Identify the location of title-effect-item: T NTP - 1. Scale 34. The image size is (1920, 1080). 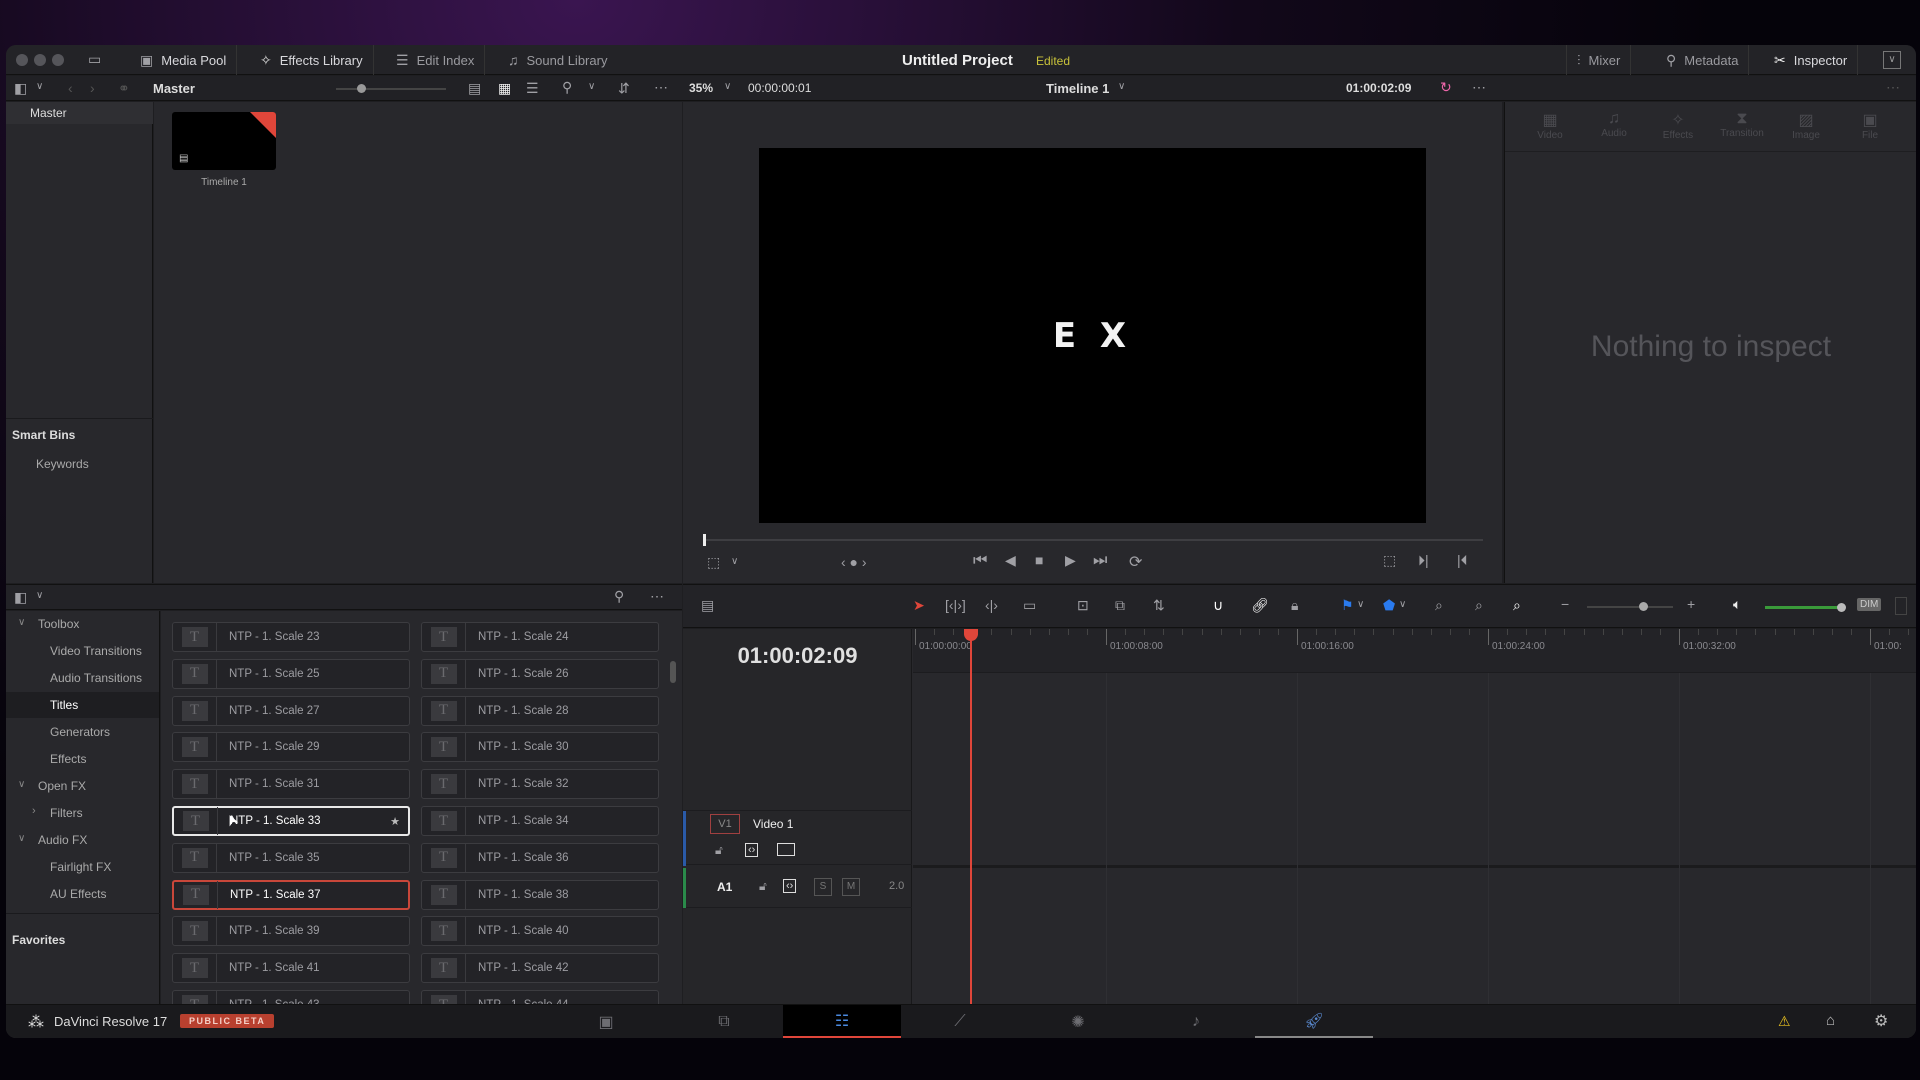
(540, 821).